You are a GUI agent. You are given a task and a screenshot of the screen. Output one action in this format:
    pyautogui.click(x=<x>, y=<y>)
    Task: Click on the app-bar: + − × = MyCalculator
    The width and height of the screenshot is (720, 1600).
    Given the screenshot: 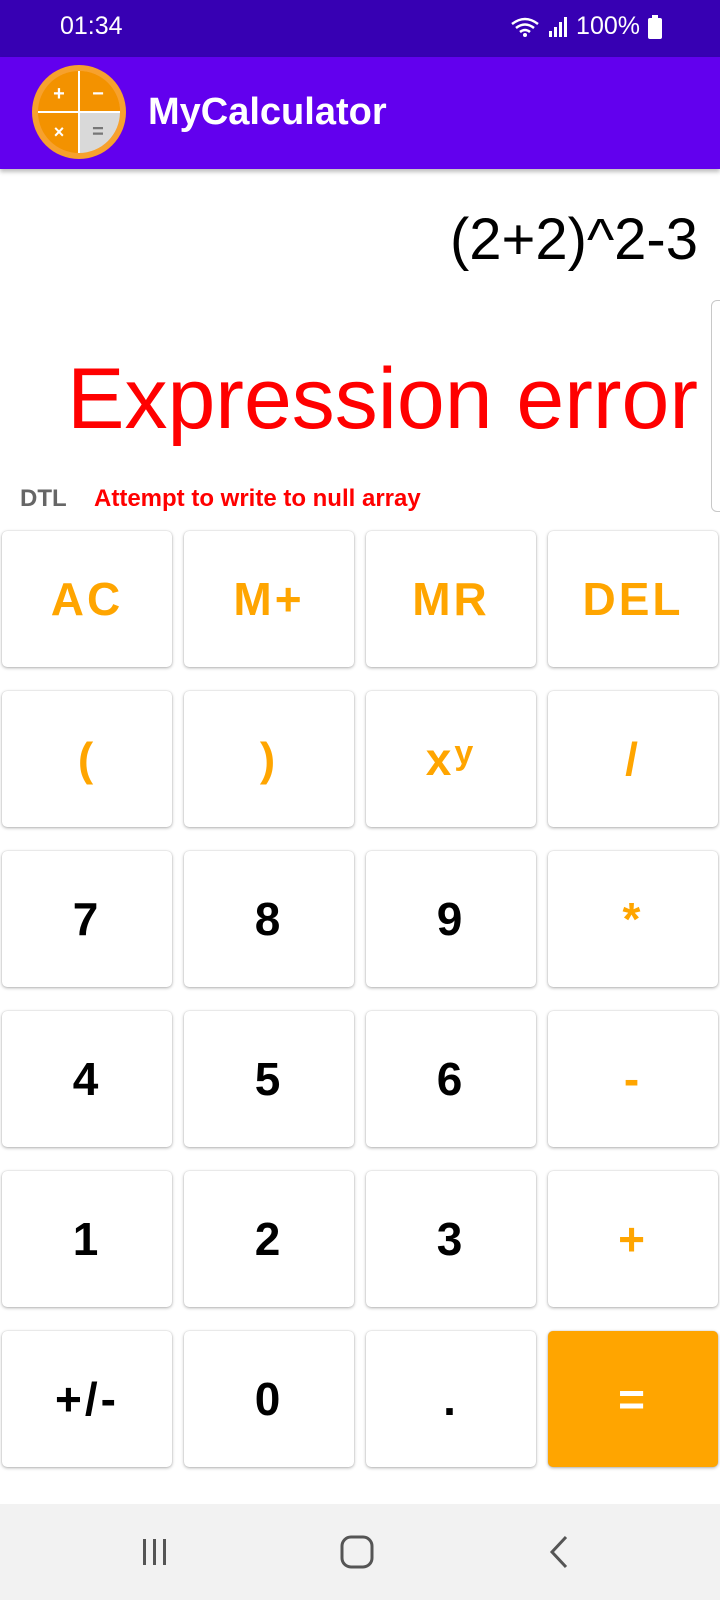 What is the action you would take?
    pyautogui.click(x=360, y=113)
    